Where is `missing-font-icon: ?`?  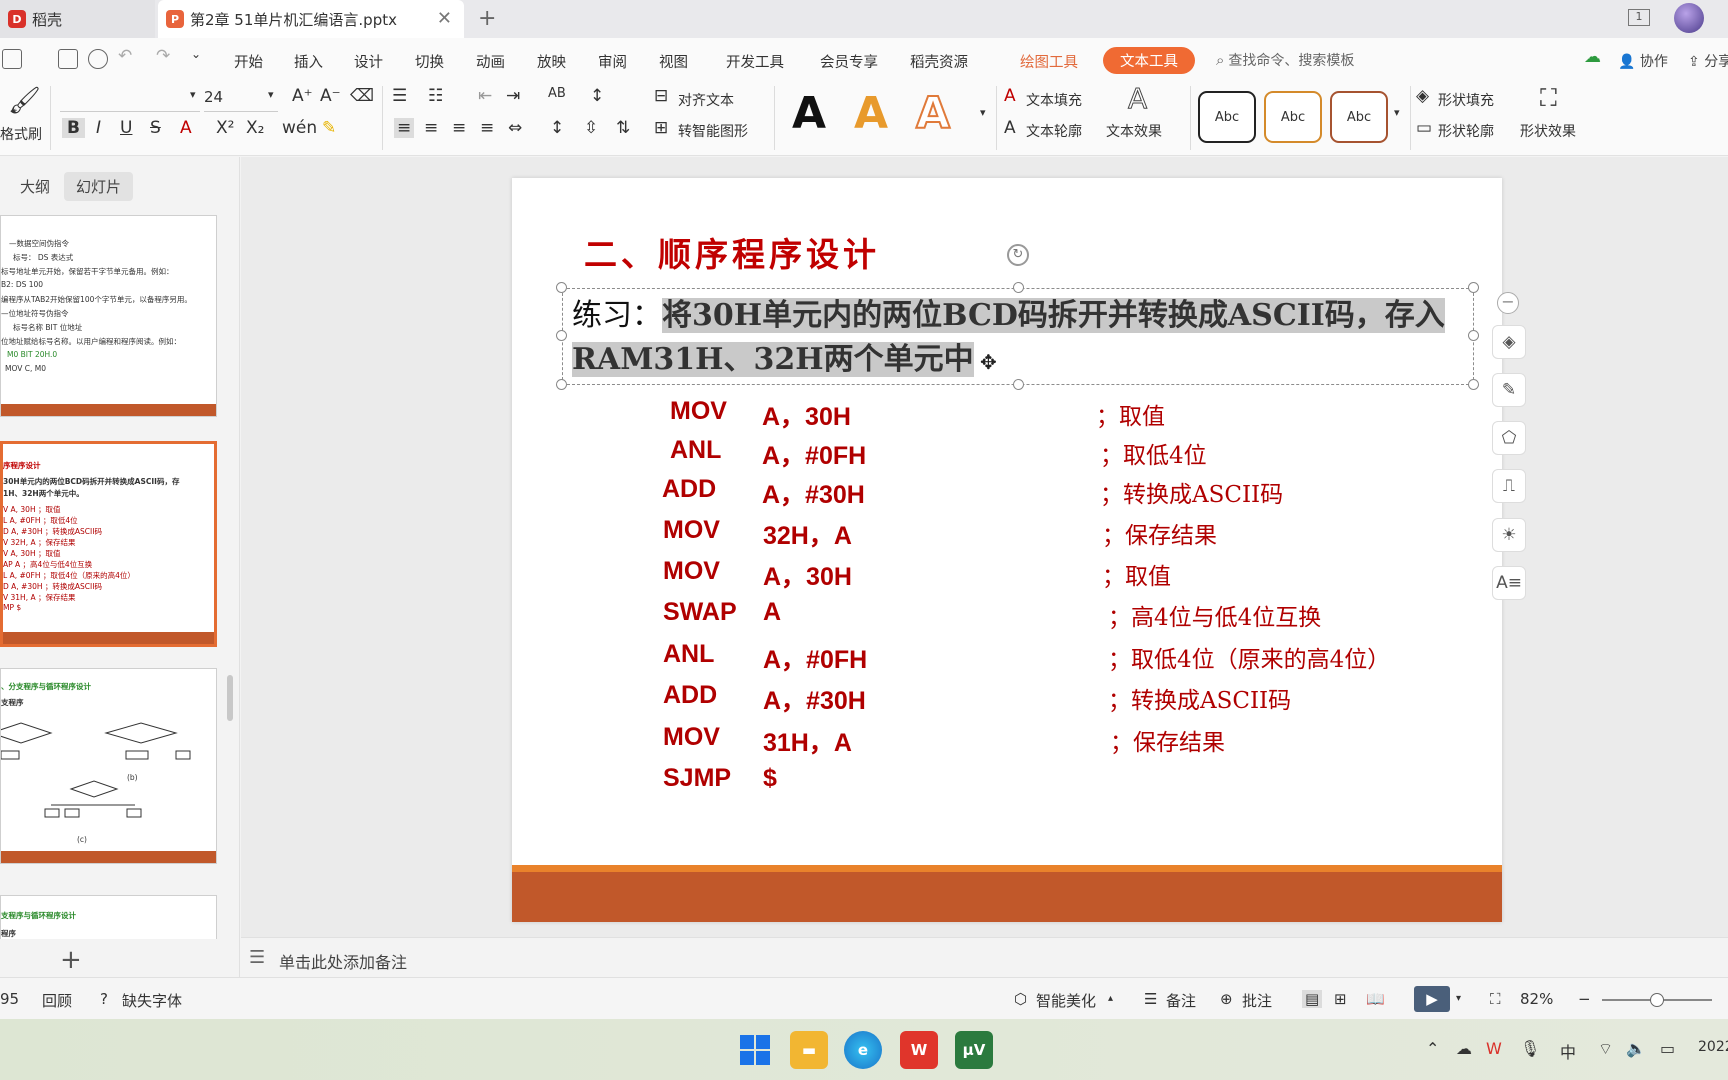
missing-font-icon: ? is located at coordinates (104, 999).